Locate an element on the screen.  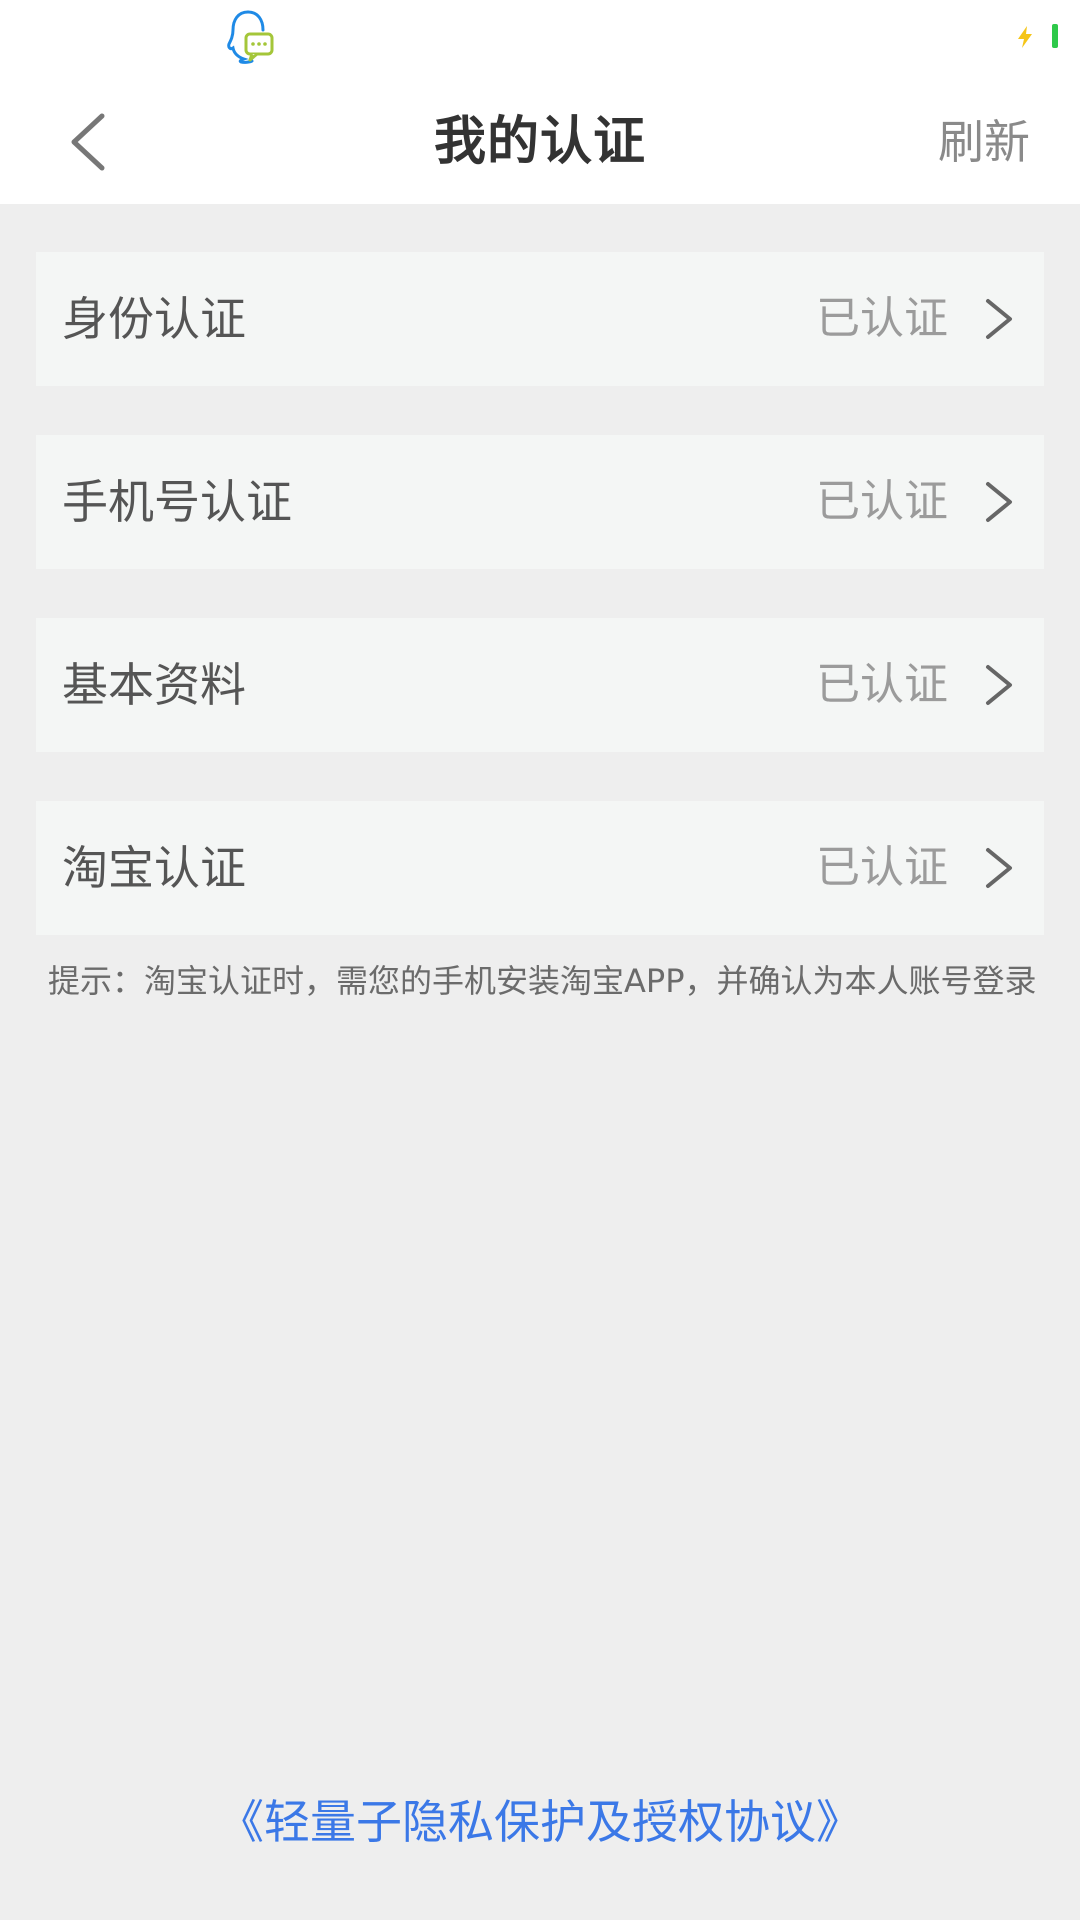
refresh-button: 刷新 is located at coordinates (984, 142).